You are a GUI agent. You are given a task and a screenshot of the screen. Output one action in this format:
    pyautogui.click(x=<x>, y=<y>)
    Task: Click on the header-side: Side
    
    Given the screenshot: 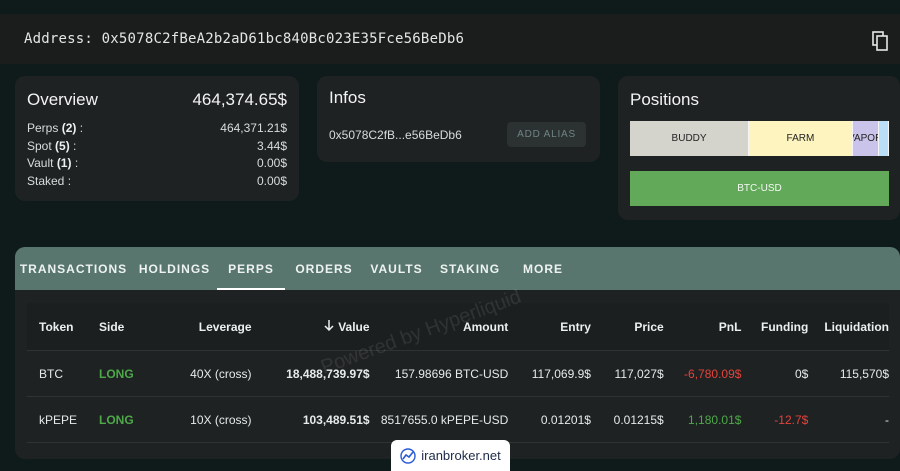 What is the action you would take?
    pyautogui.click(x=133, y=327)
    